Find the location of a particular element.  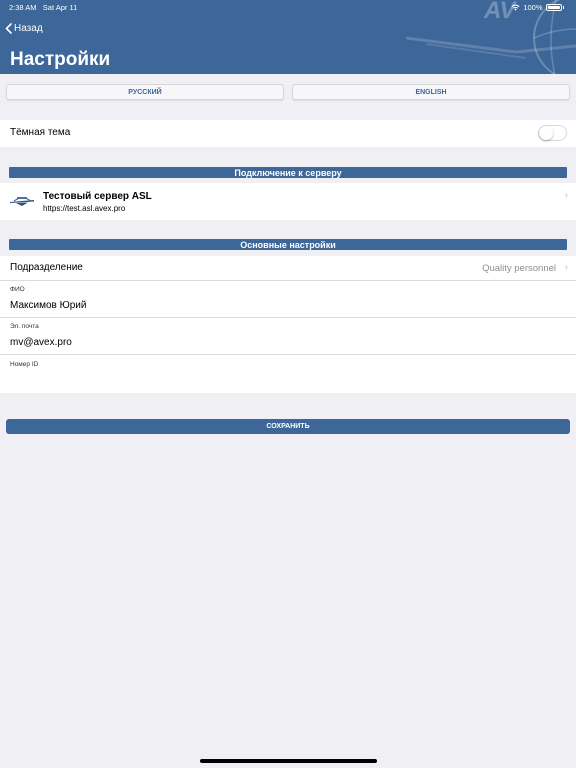

name-field-value: Максимов Юрий is located at coordinates (48, 305).